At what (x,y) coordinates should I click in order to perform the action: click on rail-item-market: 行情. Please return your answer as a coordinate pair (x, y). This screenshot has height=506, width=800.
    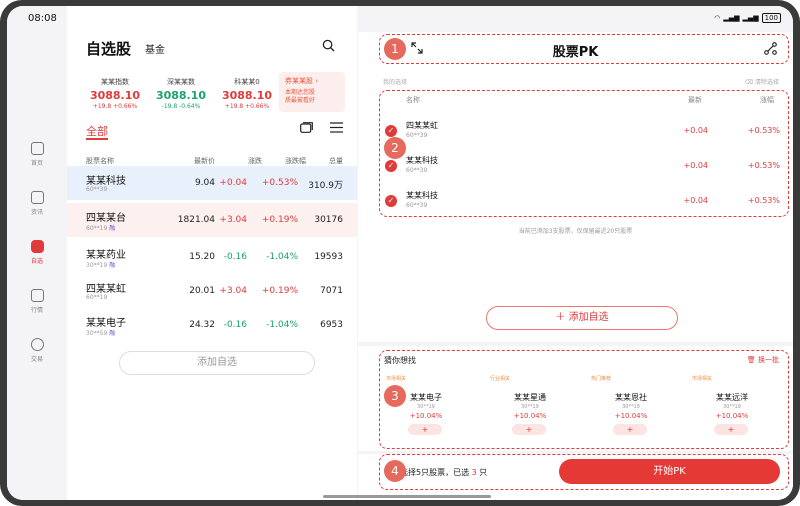
    Looking at the image, I should click on (37, 301).